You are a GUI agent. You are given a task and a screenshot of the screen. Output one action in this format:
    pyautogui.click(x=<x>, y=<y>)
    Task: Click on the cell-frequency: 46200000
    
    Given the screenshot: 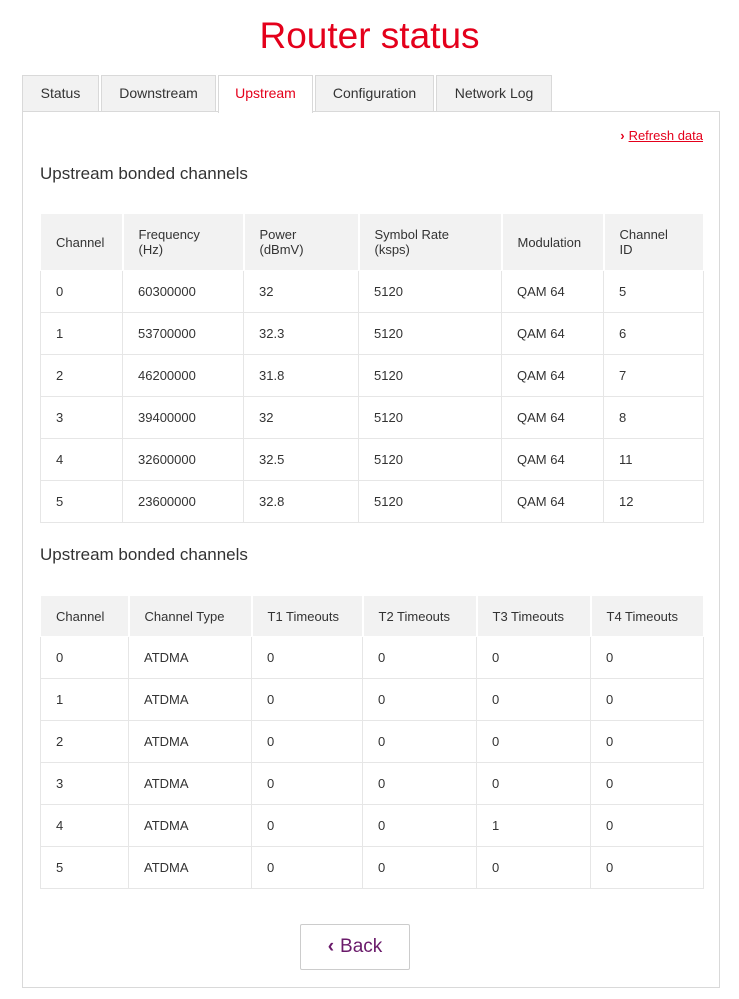 What is the action you would take?
    pyautogui.click(x=183, y=375)
    